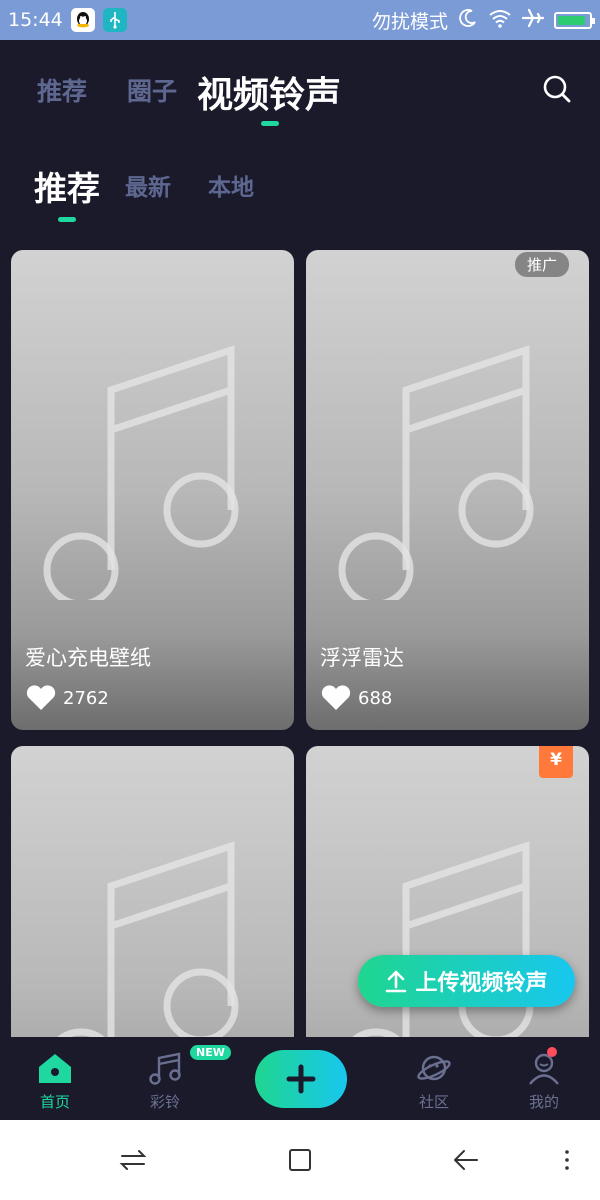 The width and height of the screenshot is (600, 1200). I want to click on like-count: 2762, so click(86, 698).